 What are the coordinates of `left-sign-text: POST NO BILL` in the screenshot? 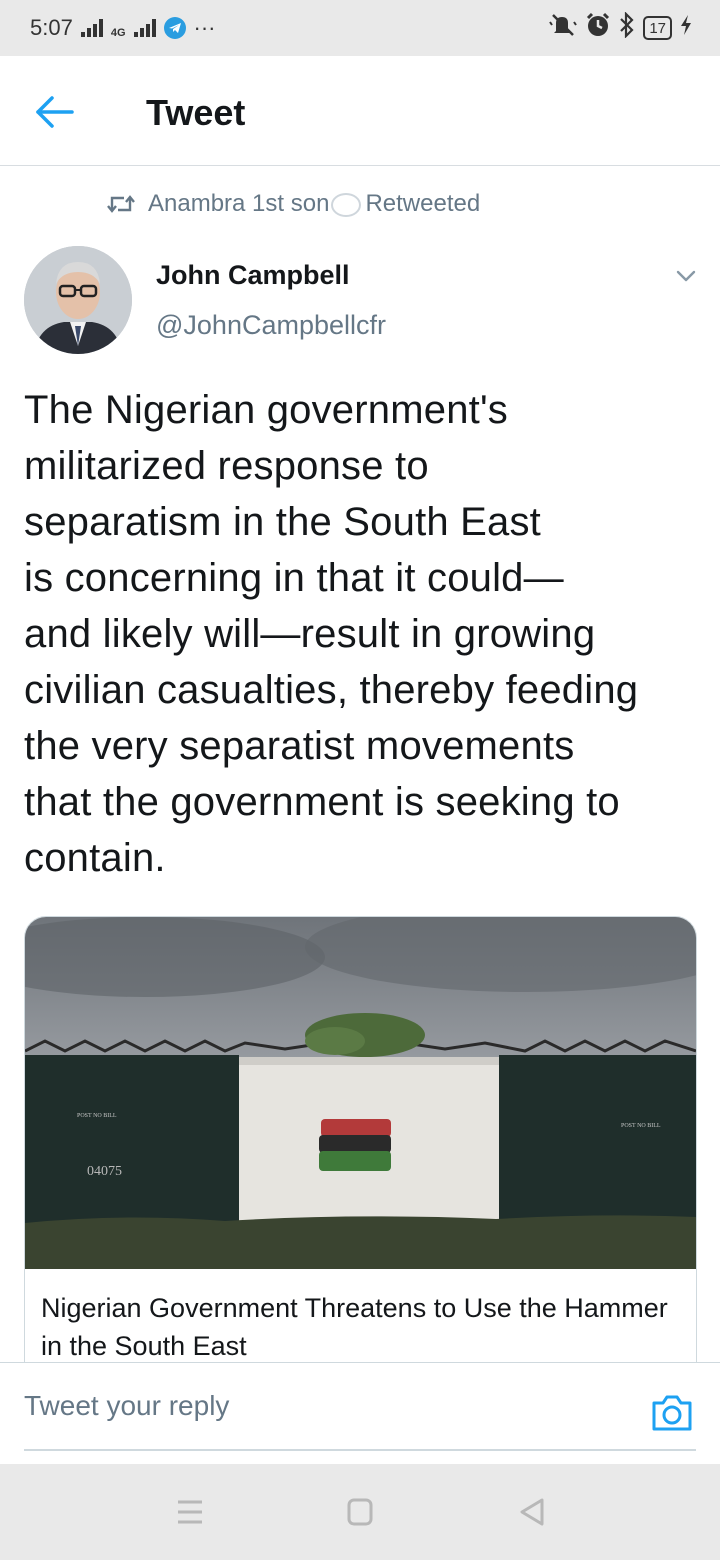 It's located at (97, 1116).